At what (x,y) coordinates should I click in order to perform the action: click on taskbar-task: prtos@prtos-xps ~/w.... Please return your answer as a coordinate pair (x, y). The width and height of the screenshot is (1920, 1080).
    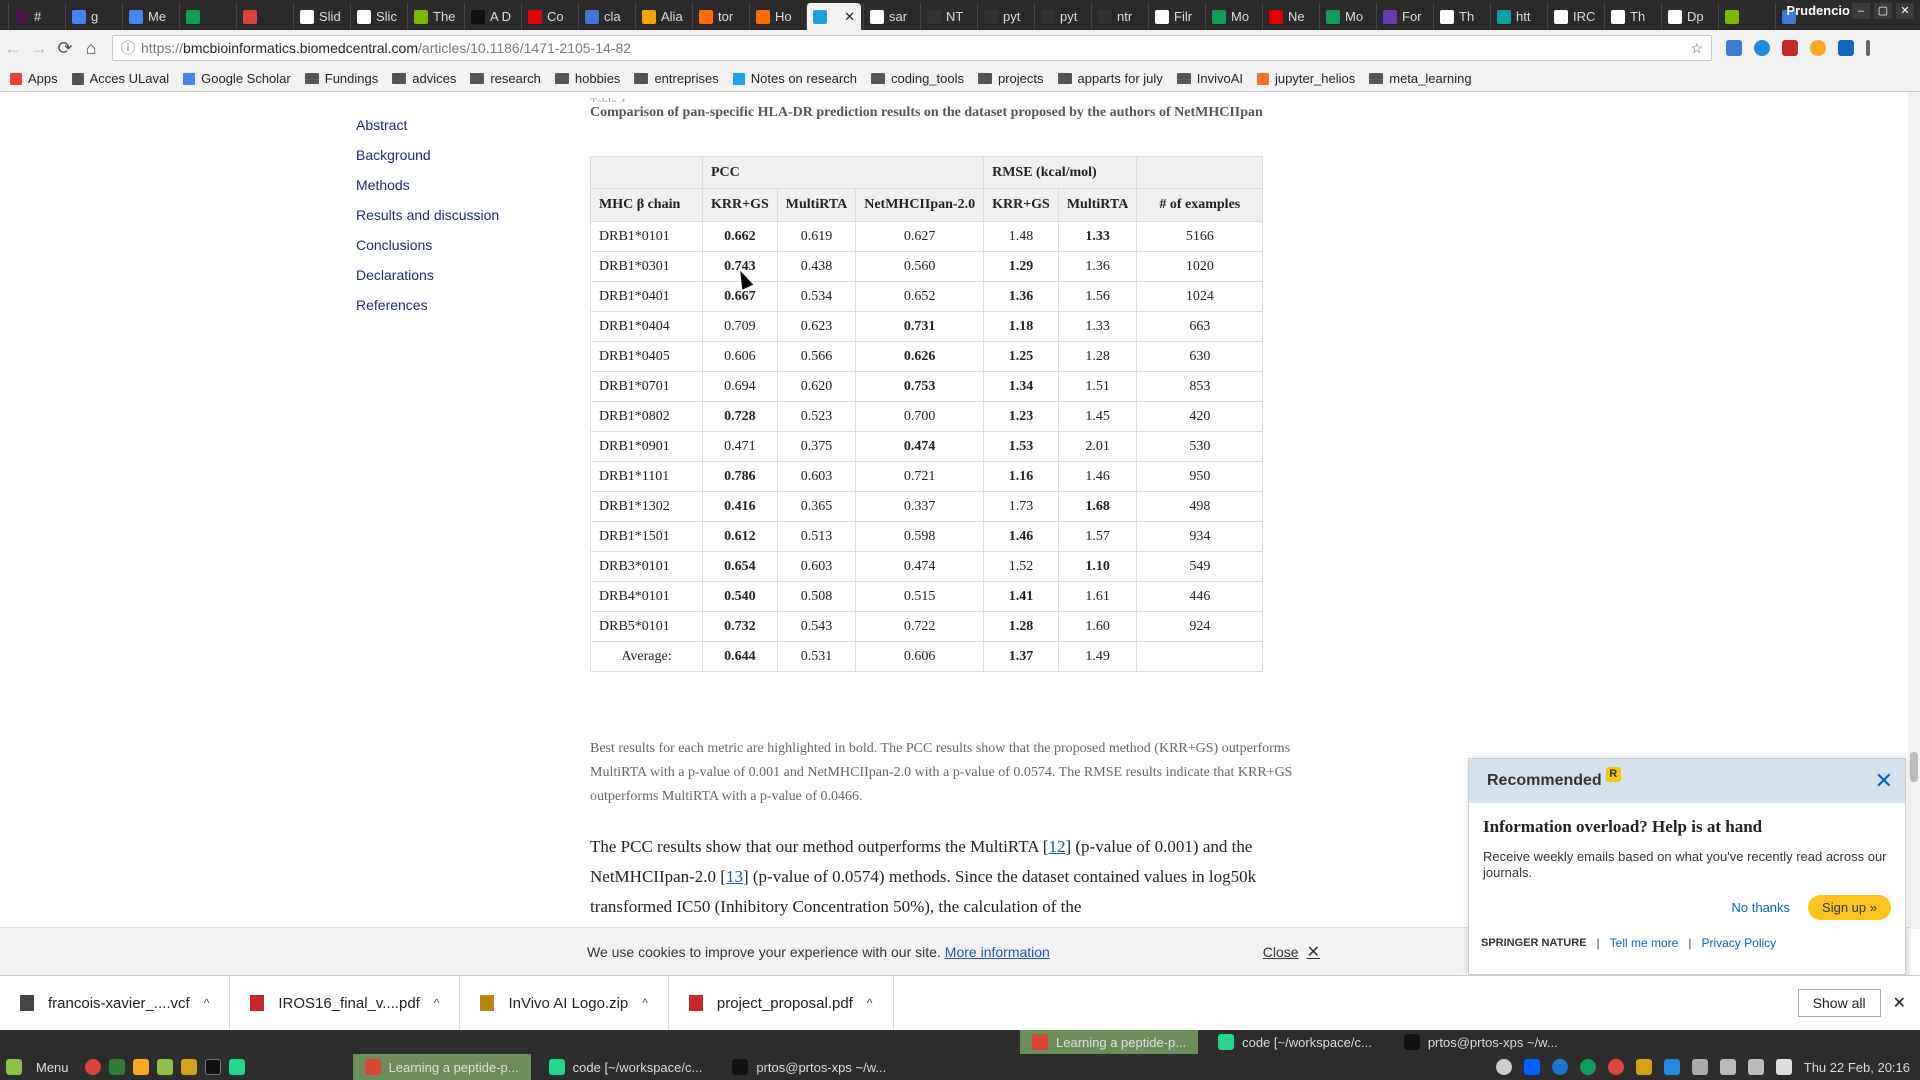
    Looking at the image, I should click on (809, 1067).